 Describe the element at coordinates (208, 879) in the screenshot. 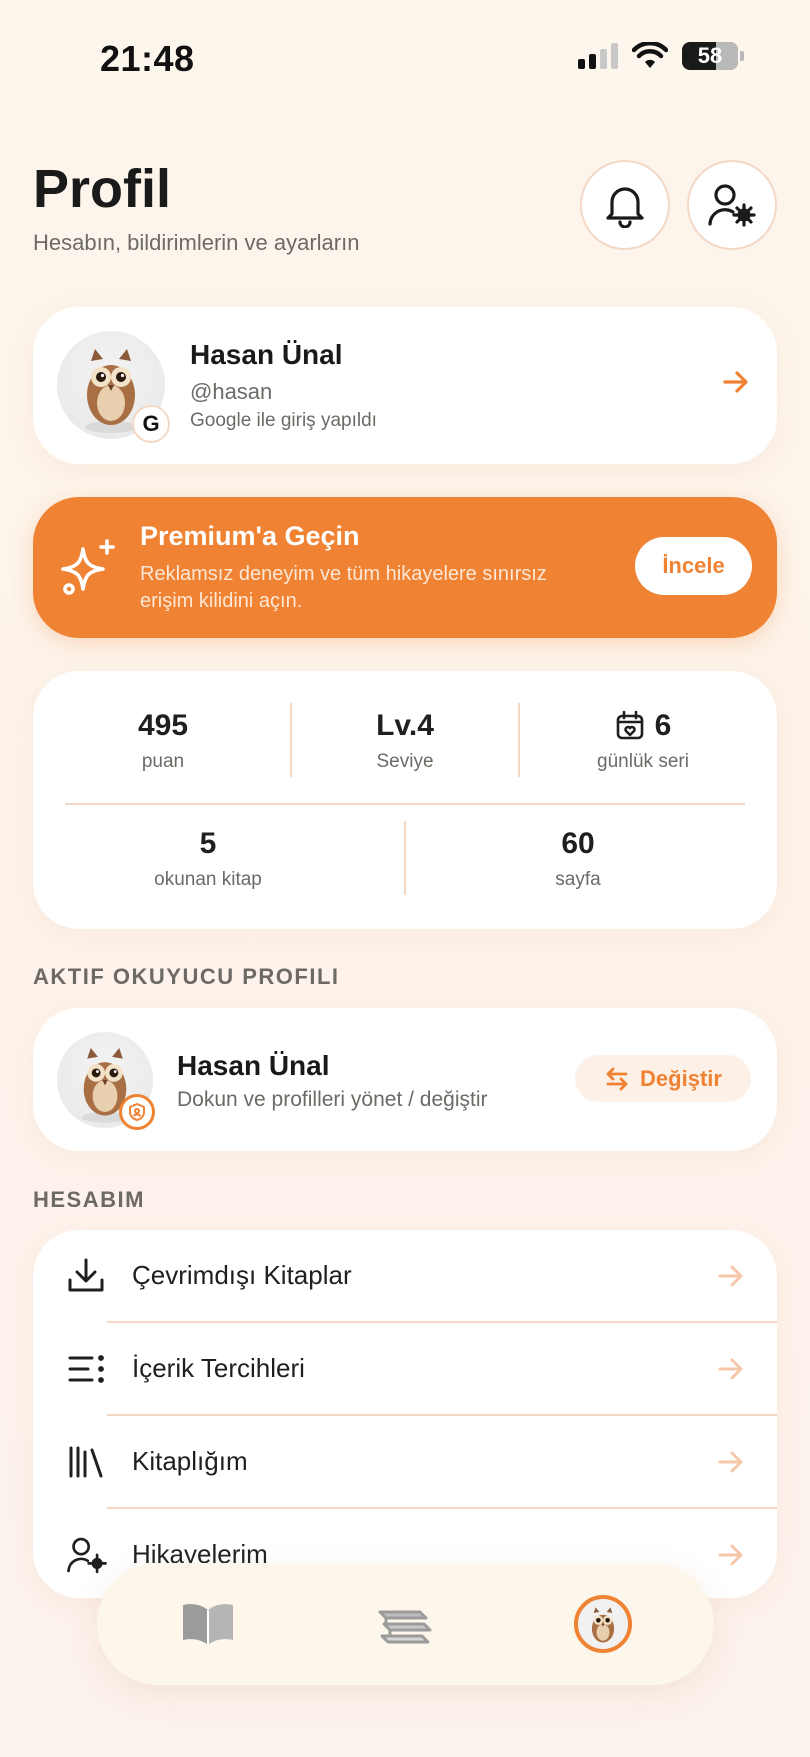

I see `stat-books-label: okunan kitap` at that location.